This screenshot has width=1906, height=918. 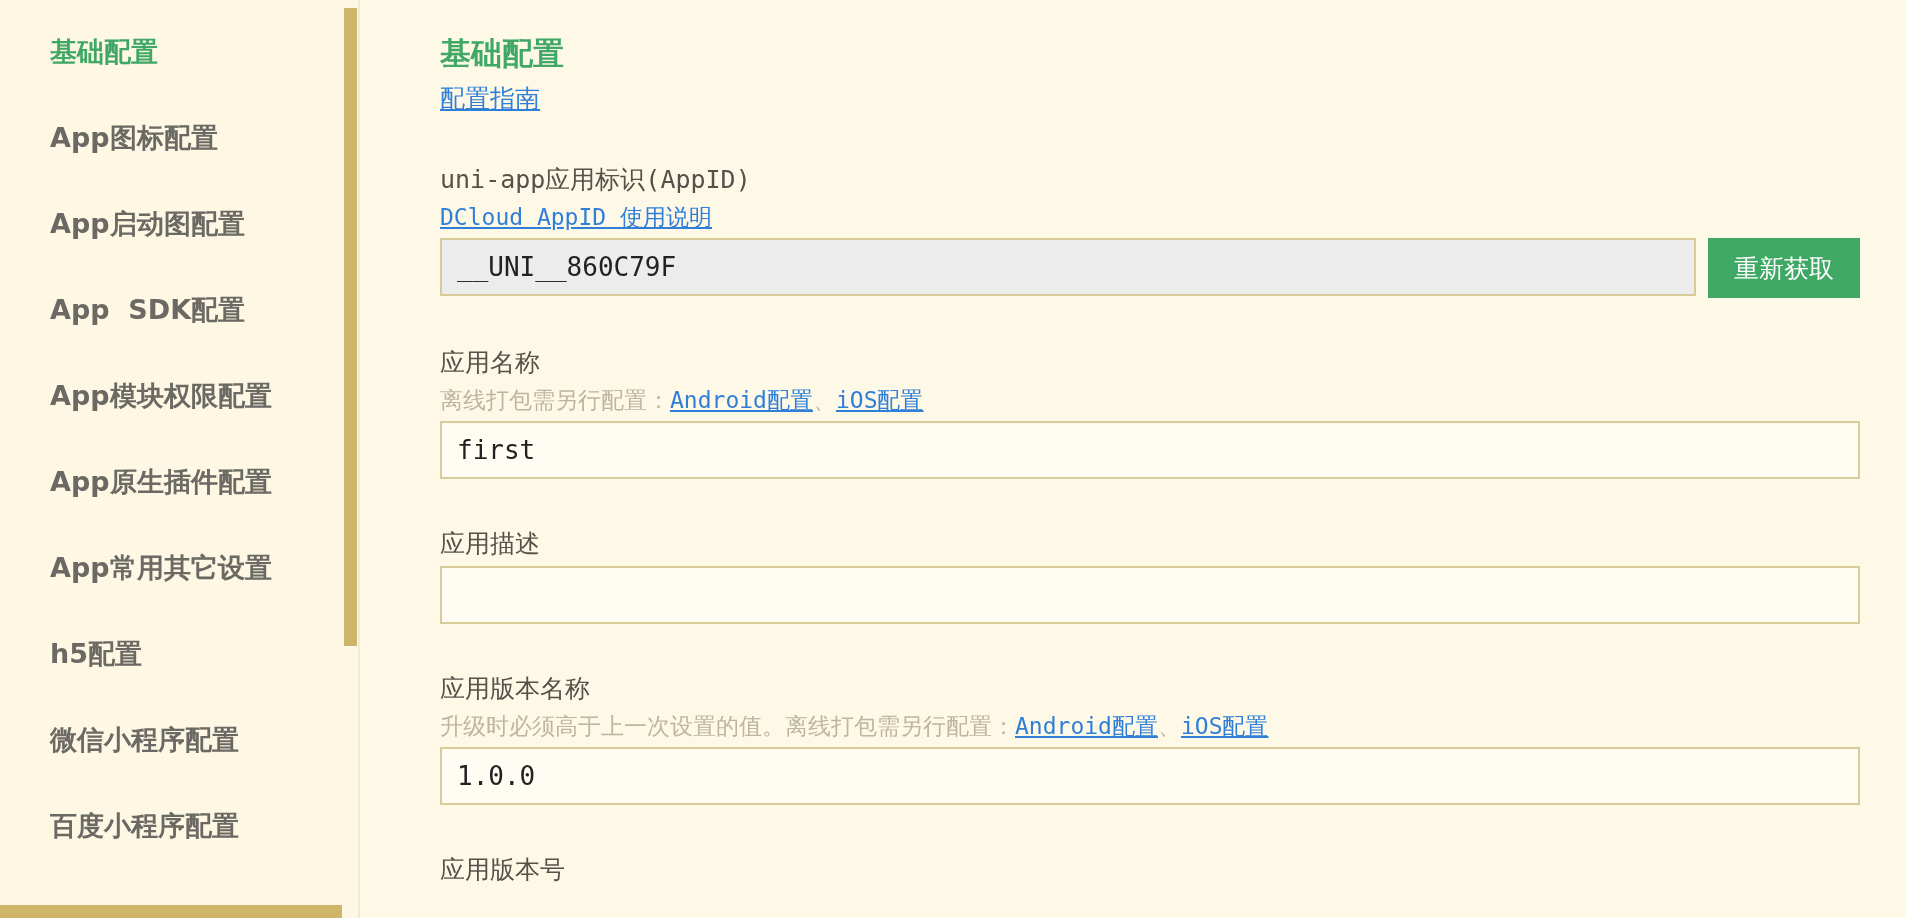 What do you see at coordinates (515, 689) in the screenshot?
I see `field-label: 应用版本名称` at bounding box center [515, 689].